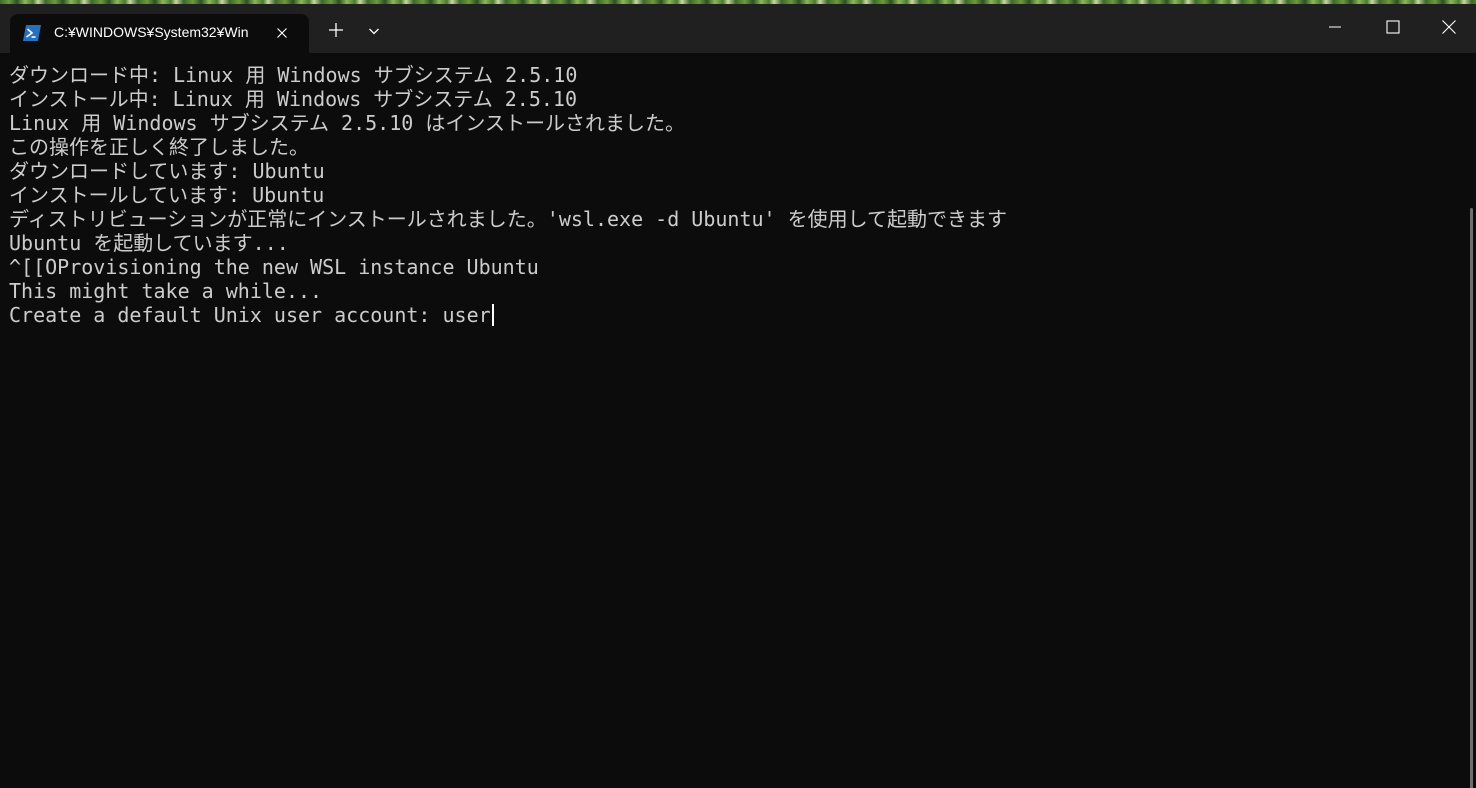 The height and width of the screenshot is (788, 1476). I want to click on username-prompt: Create a default Unix user account:, so click(226, 315).